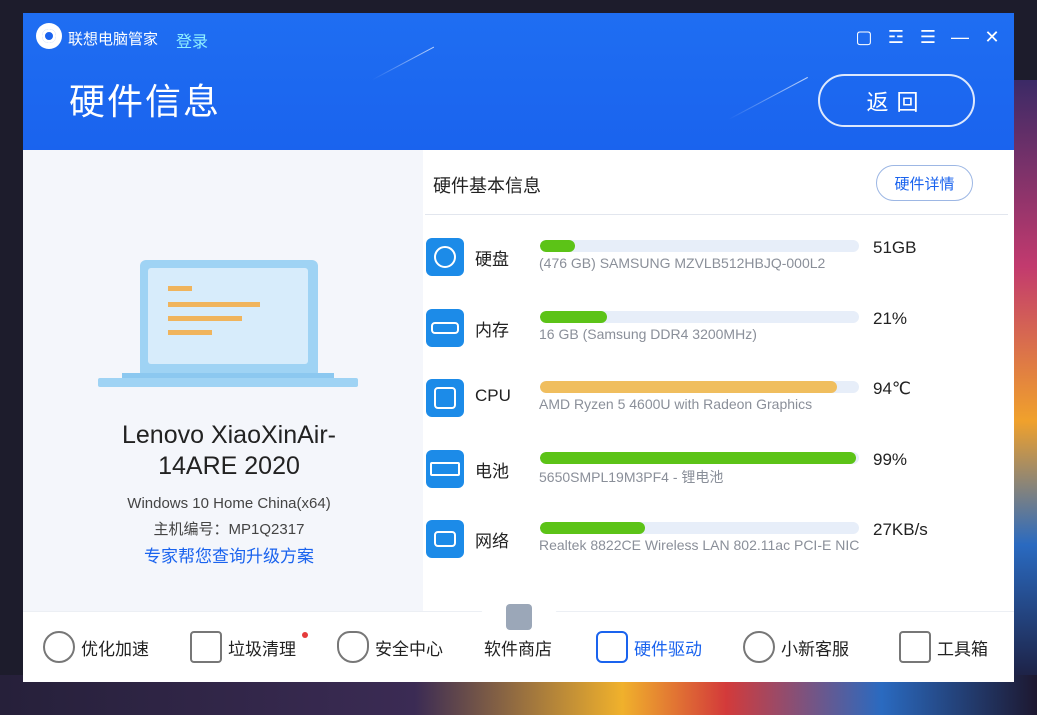 The image size is (1037, 715). I want to click on toolbox-icon, so click(915, 647).